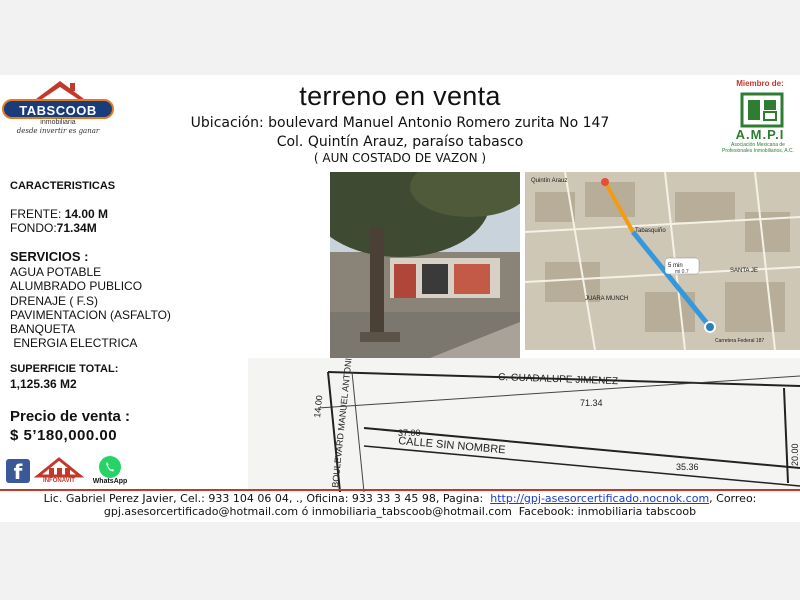  Describe the element at coordinates (400, 96) in the screenshot. I see `page-title: terreno en venta` at that location.